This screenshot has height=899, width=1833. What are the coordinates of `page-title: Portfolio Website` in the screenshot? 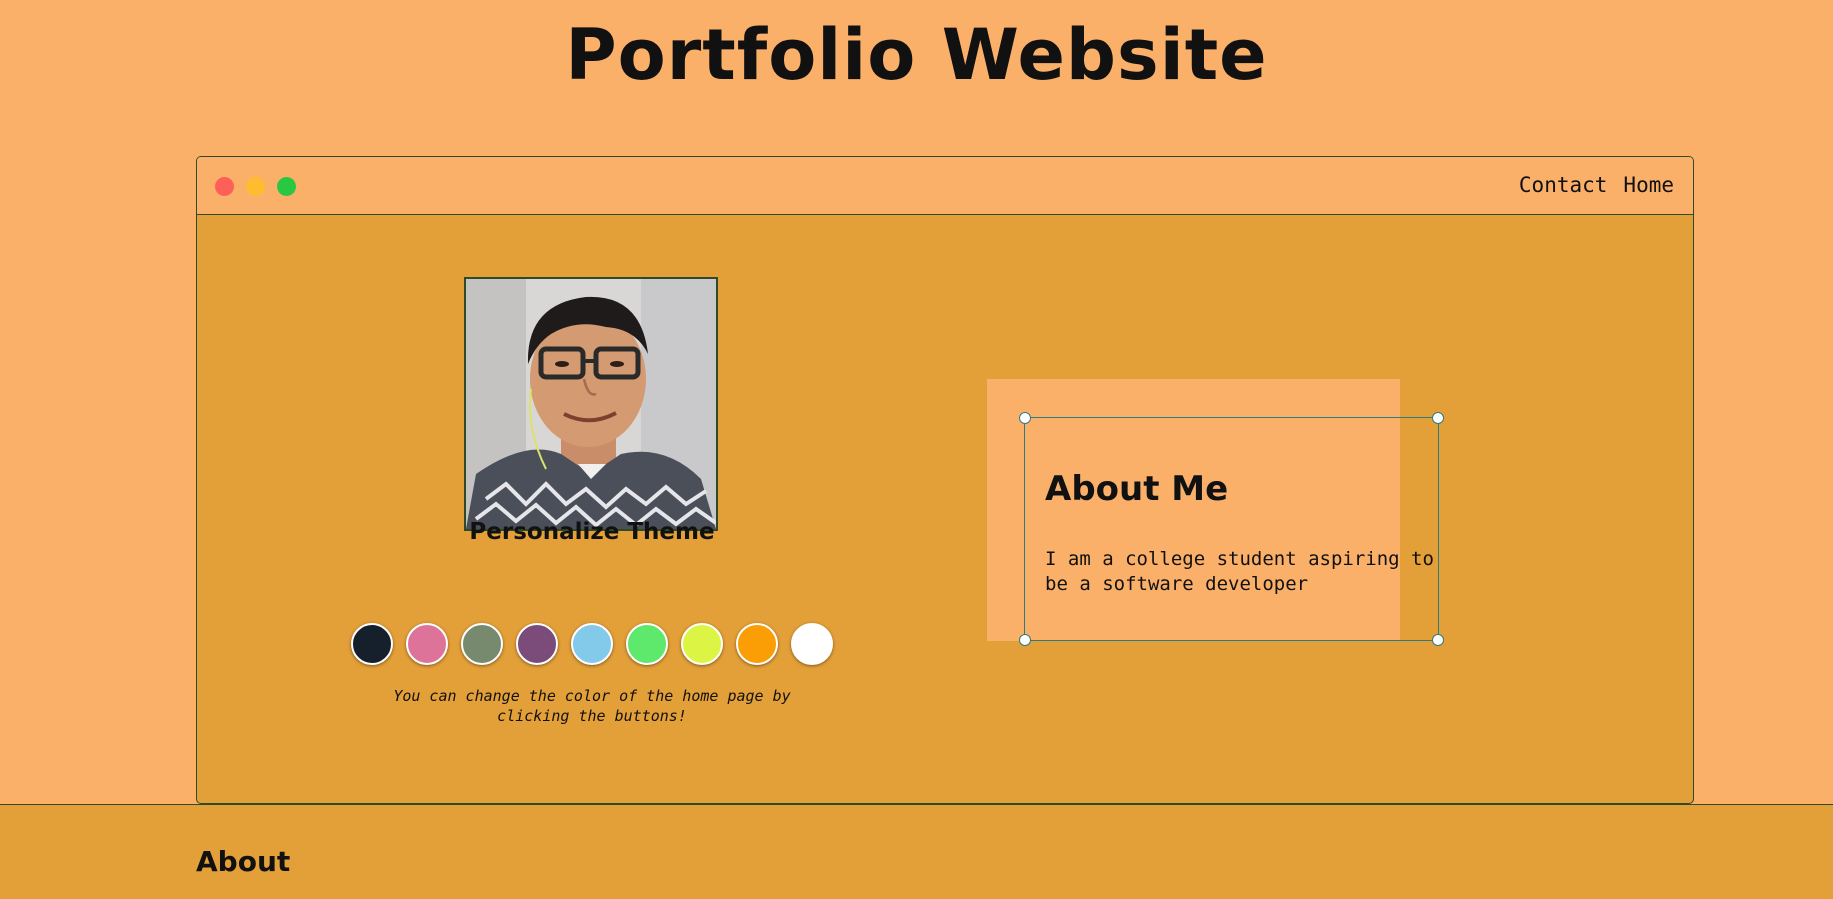 It's located at (916, 55).